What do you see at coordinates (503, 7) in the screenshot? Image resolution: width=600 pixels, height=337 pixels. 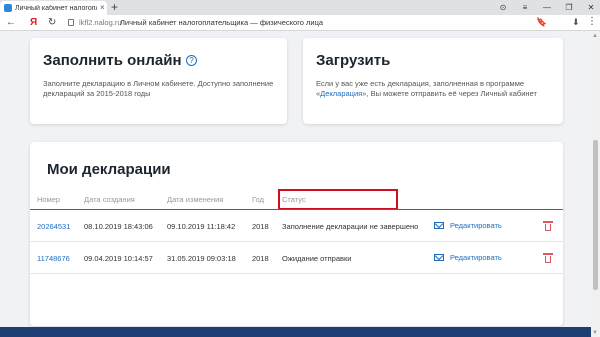 I see `protect-icon: ⊙` at bounding box center [503, 7].